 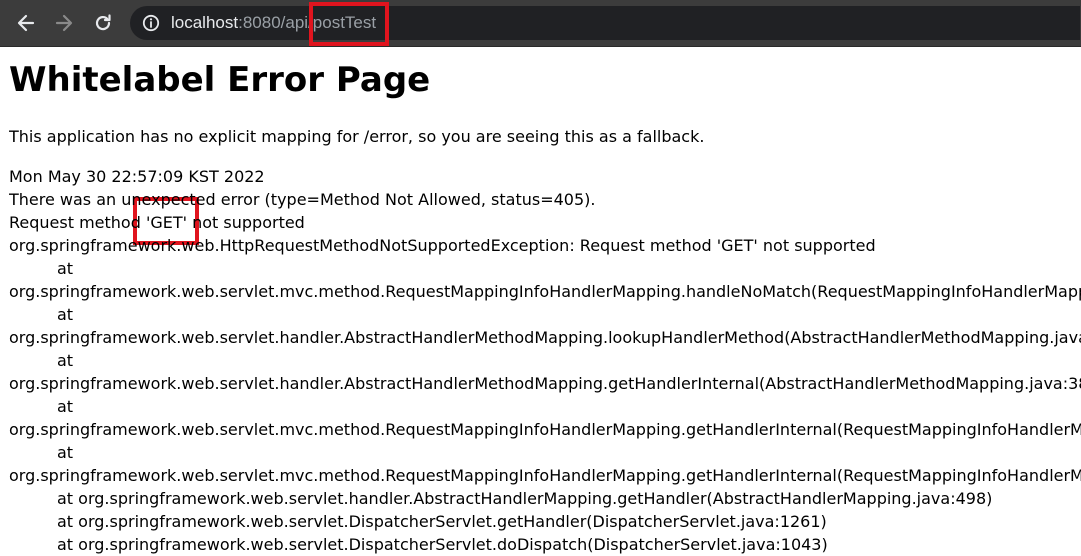 What do you see at coordinates (205, 22) in the screenshot?
I see `url-host: localhost` at bounding box center [205, 22].